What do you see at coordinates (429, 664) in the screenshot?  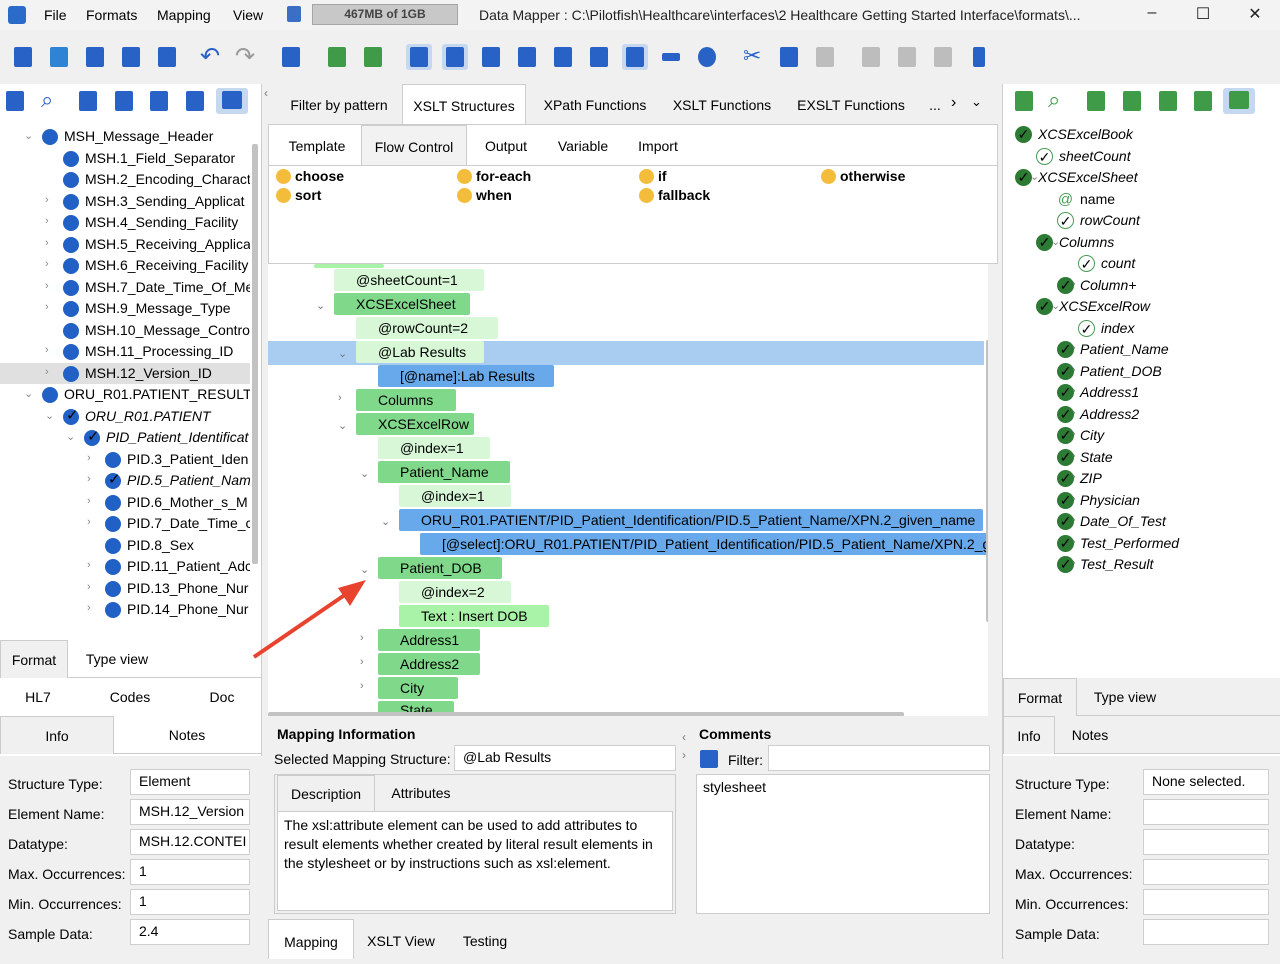 I see `node-address2: Address2` at bounding box center [429, 664].